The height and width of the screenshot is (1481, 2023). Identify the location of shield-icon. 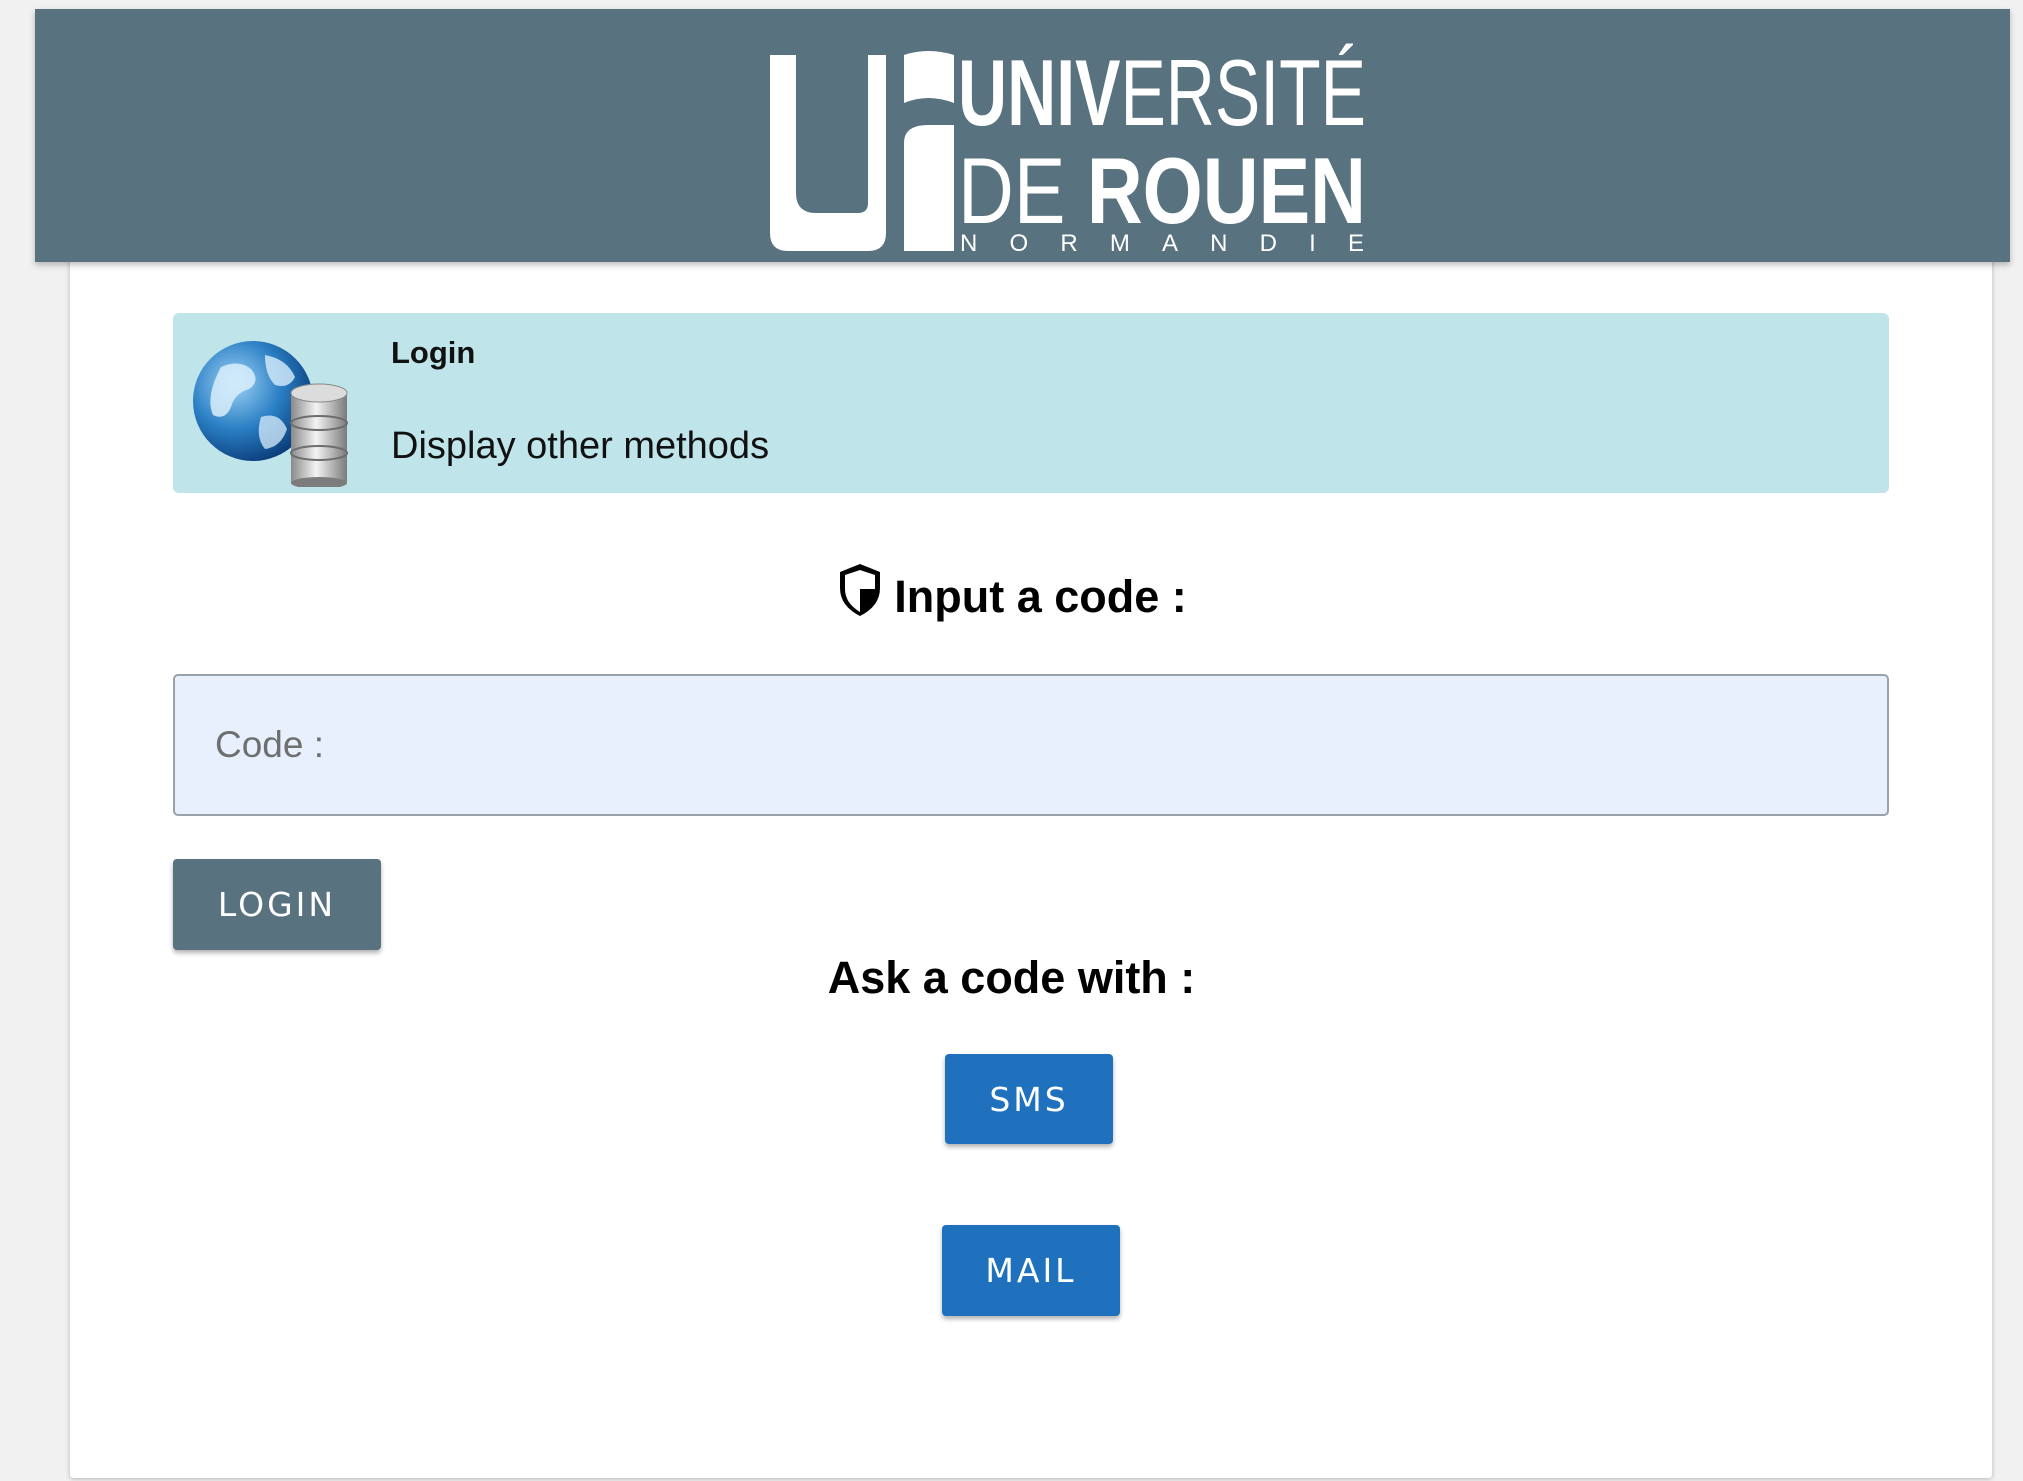
(860, 590).